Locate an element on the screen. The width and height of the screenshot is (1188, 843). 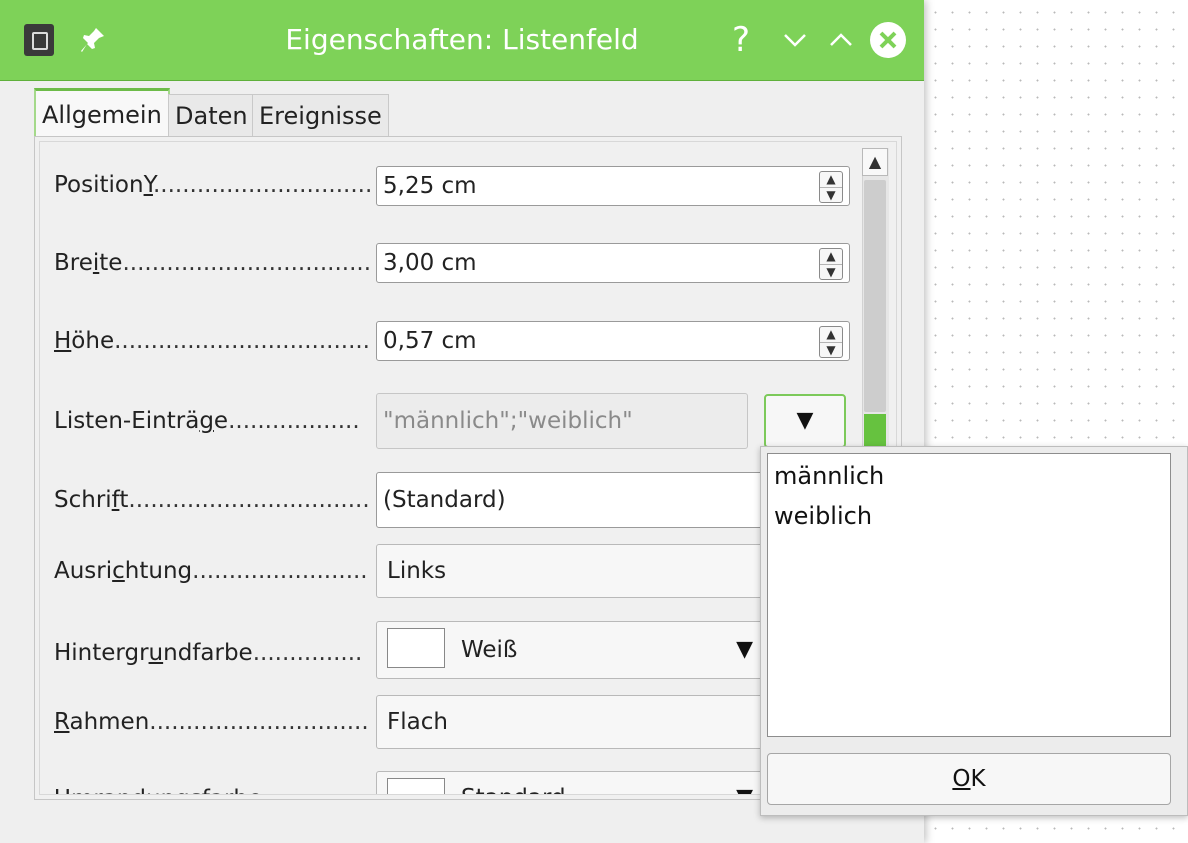
scrollbar-thumb is located at coordinates (875, 296).